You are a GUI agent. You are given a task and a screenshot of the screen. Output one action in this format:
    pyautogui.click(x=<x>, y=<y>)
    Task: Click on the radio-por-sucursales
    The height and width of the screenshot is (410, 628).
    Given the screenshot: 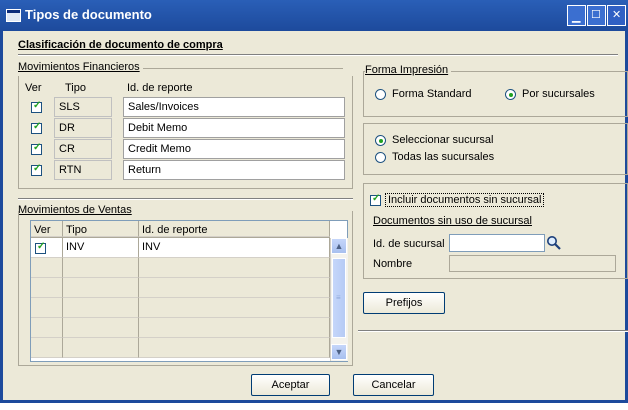 What is the action you would take?
    pyautogui.click(x=510, y=94)
    